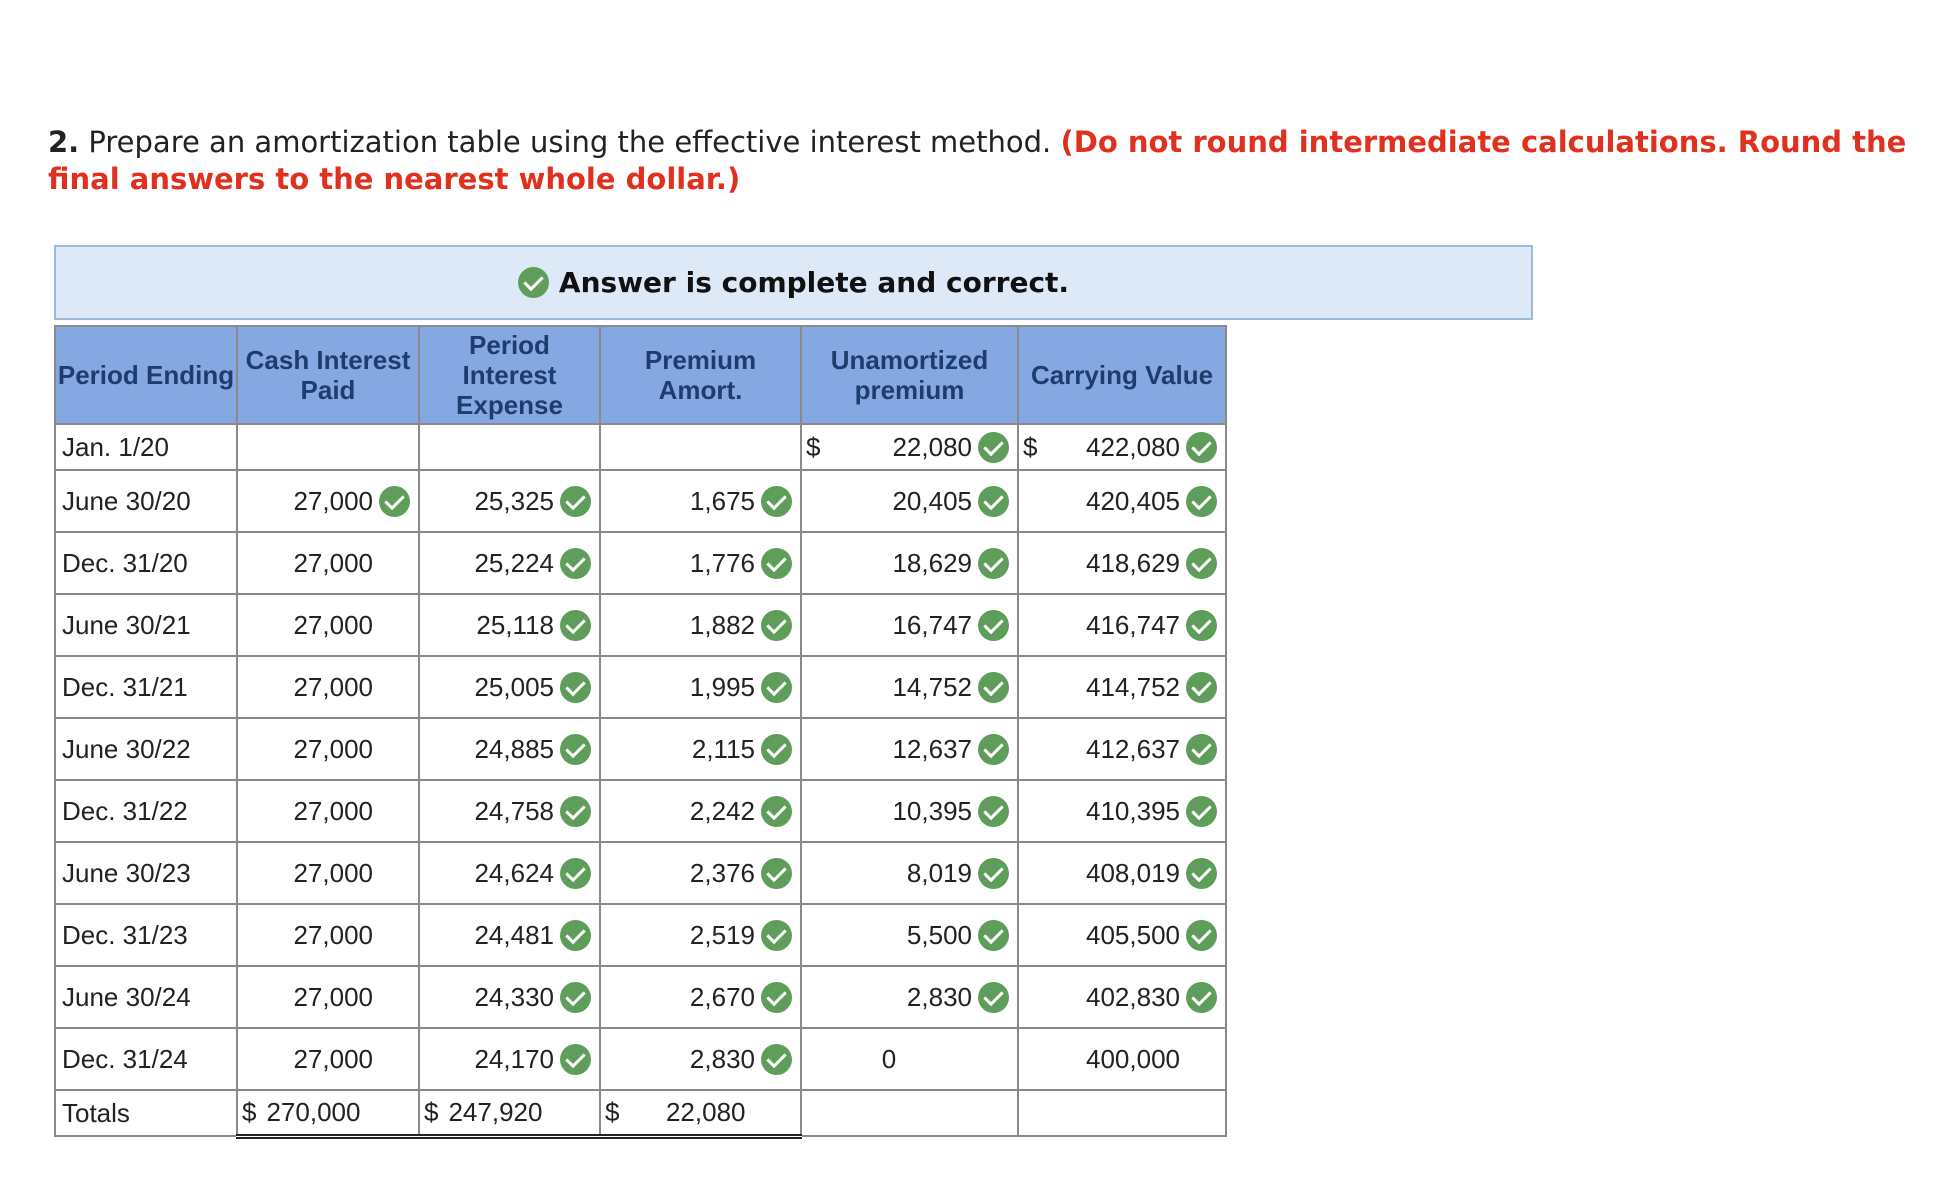  I want to click on unamortized-premium-cell: 14,752, so click(909, 687).